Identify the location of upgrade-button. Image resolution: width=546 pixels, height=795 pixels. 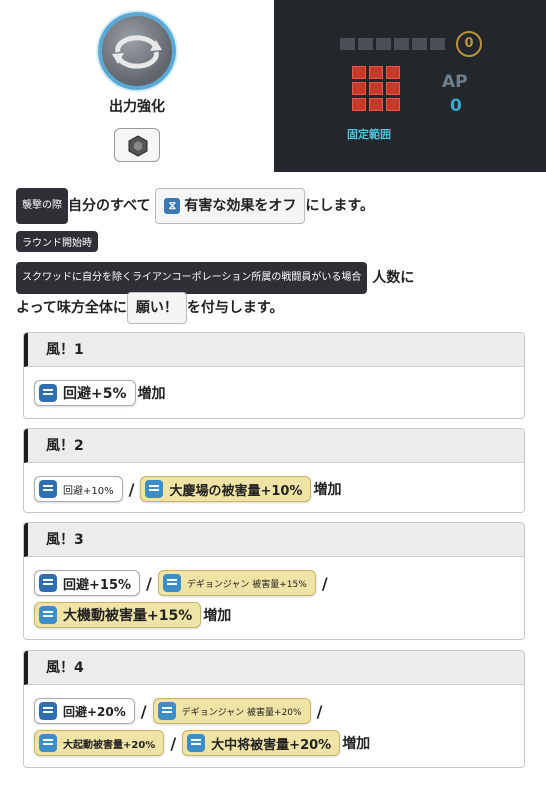
(137, 145).